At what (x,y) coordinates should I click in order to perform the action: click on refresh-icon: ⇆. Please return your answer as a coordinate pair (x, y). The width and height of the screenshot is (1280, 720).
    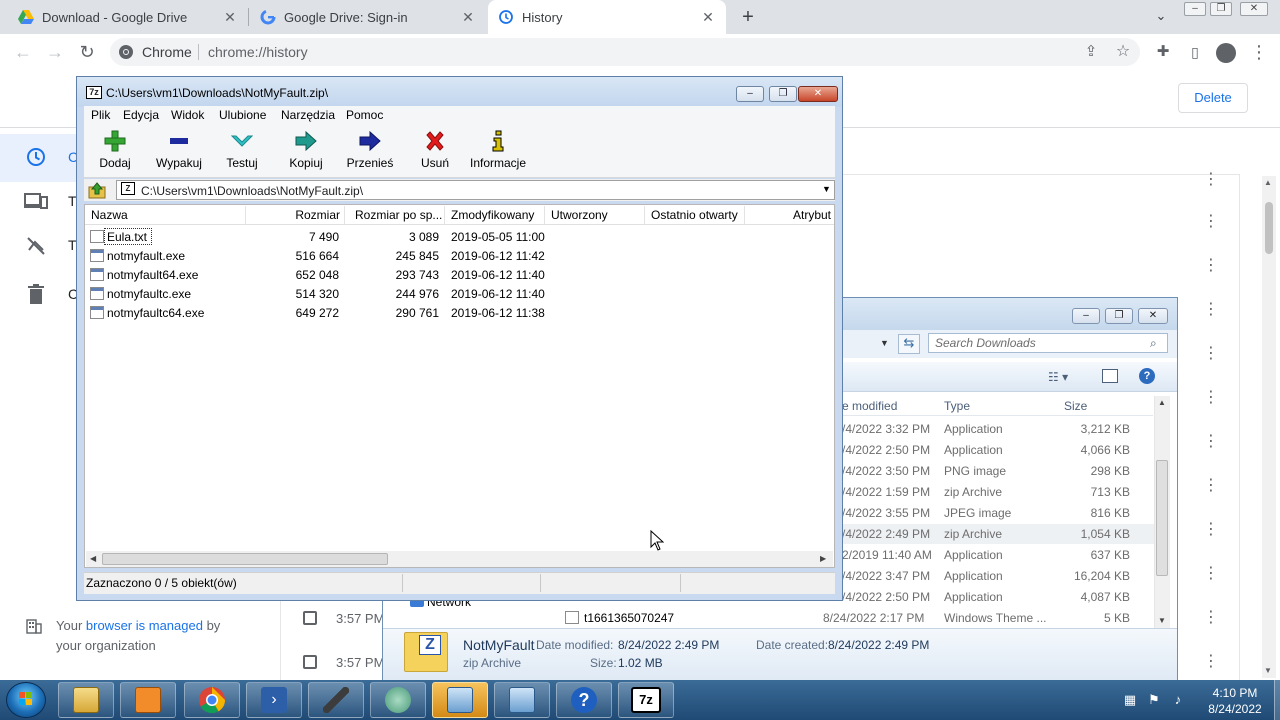
    Looking at the image, I should click on (909, 344).